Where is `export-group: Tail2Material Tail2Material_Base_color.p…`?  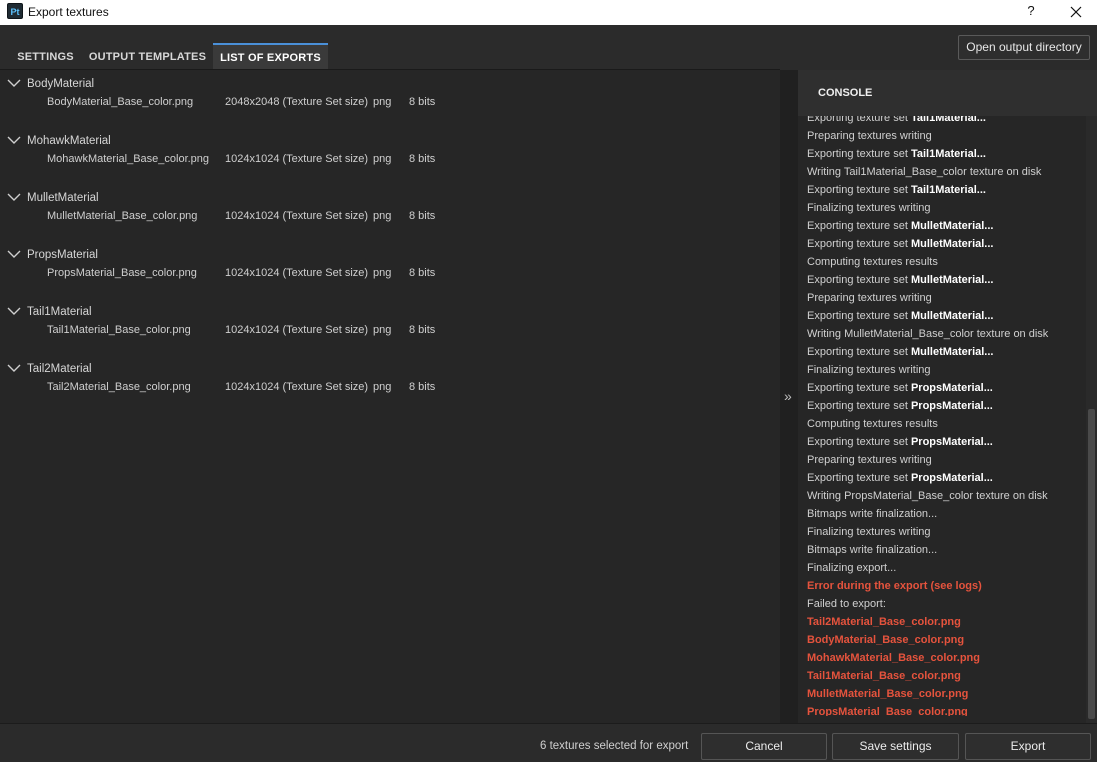 export-group: Tail2Material Tail2Material_Base_color.p… is located at coordinates (390, 383).